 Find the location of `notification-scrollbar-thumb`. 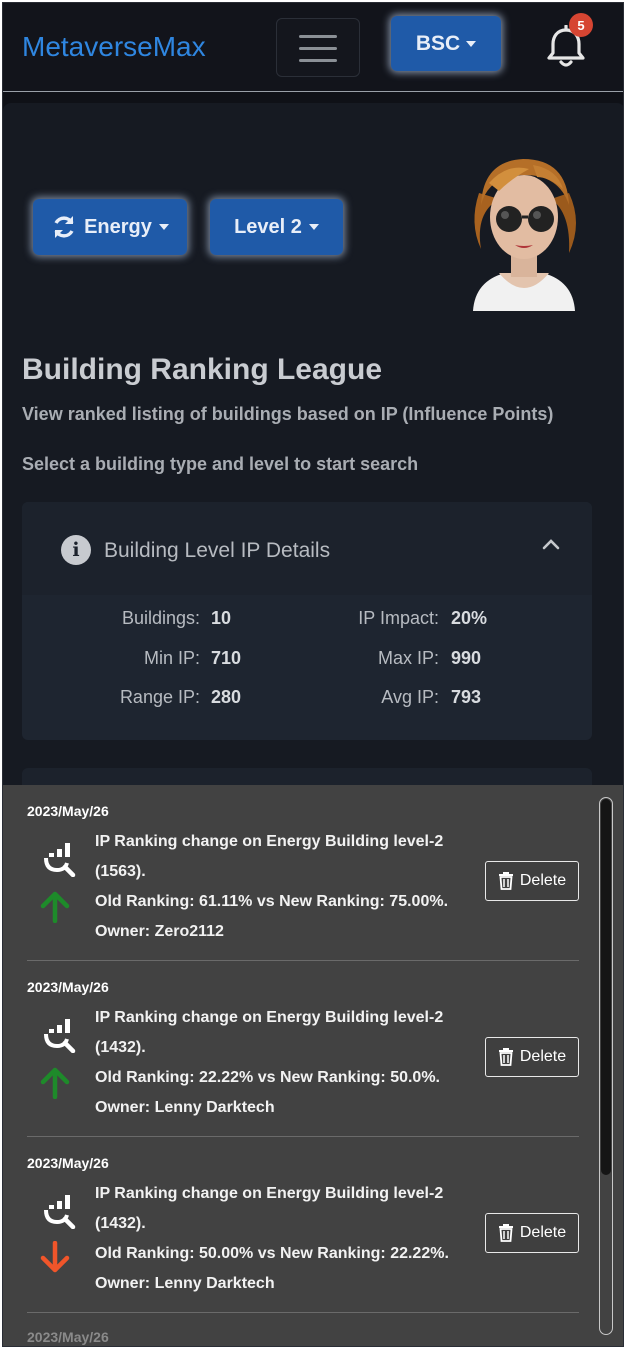

notification-scrollbar-thumb is located at coordinates (606, 987).